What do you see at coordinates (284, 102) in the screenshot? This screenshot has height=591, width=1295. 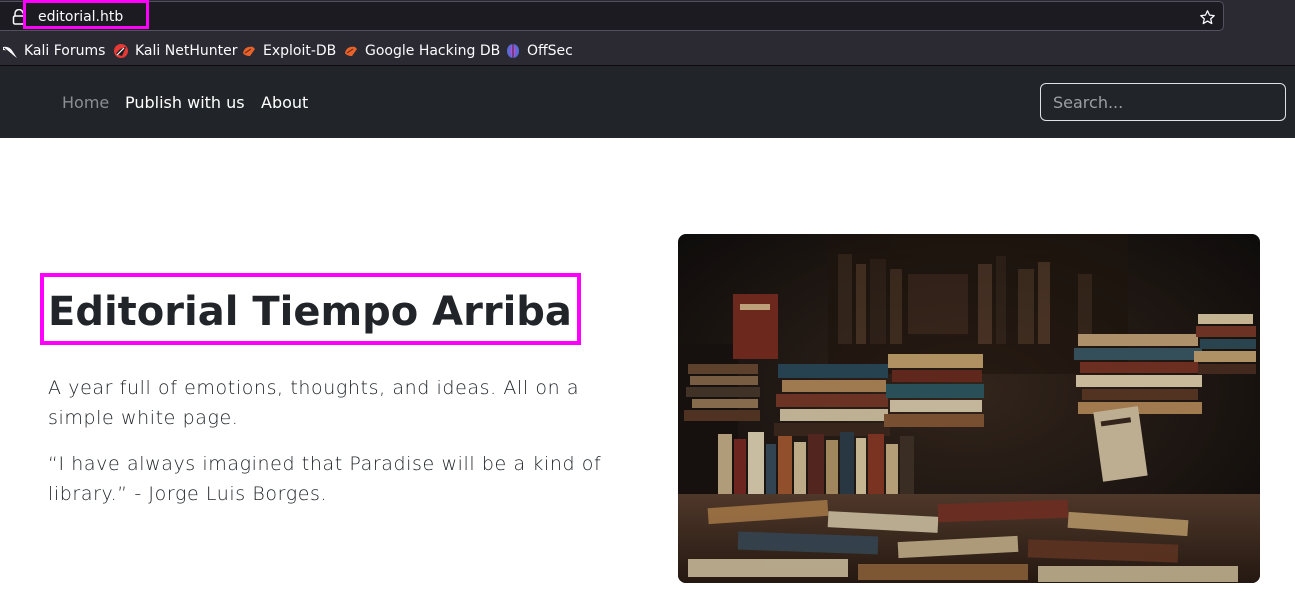 I see `nav-about-link: About` at bounding box center [284, 102].